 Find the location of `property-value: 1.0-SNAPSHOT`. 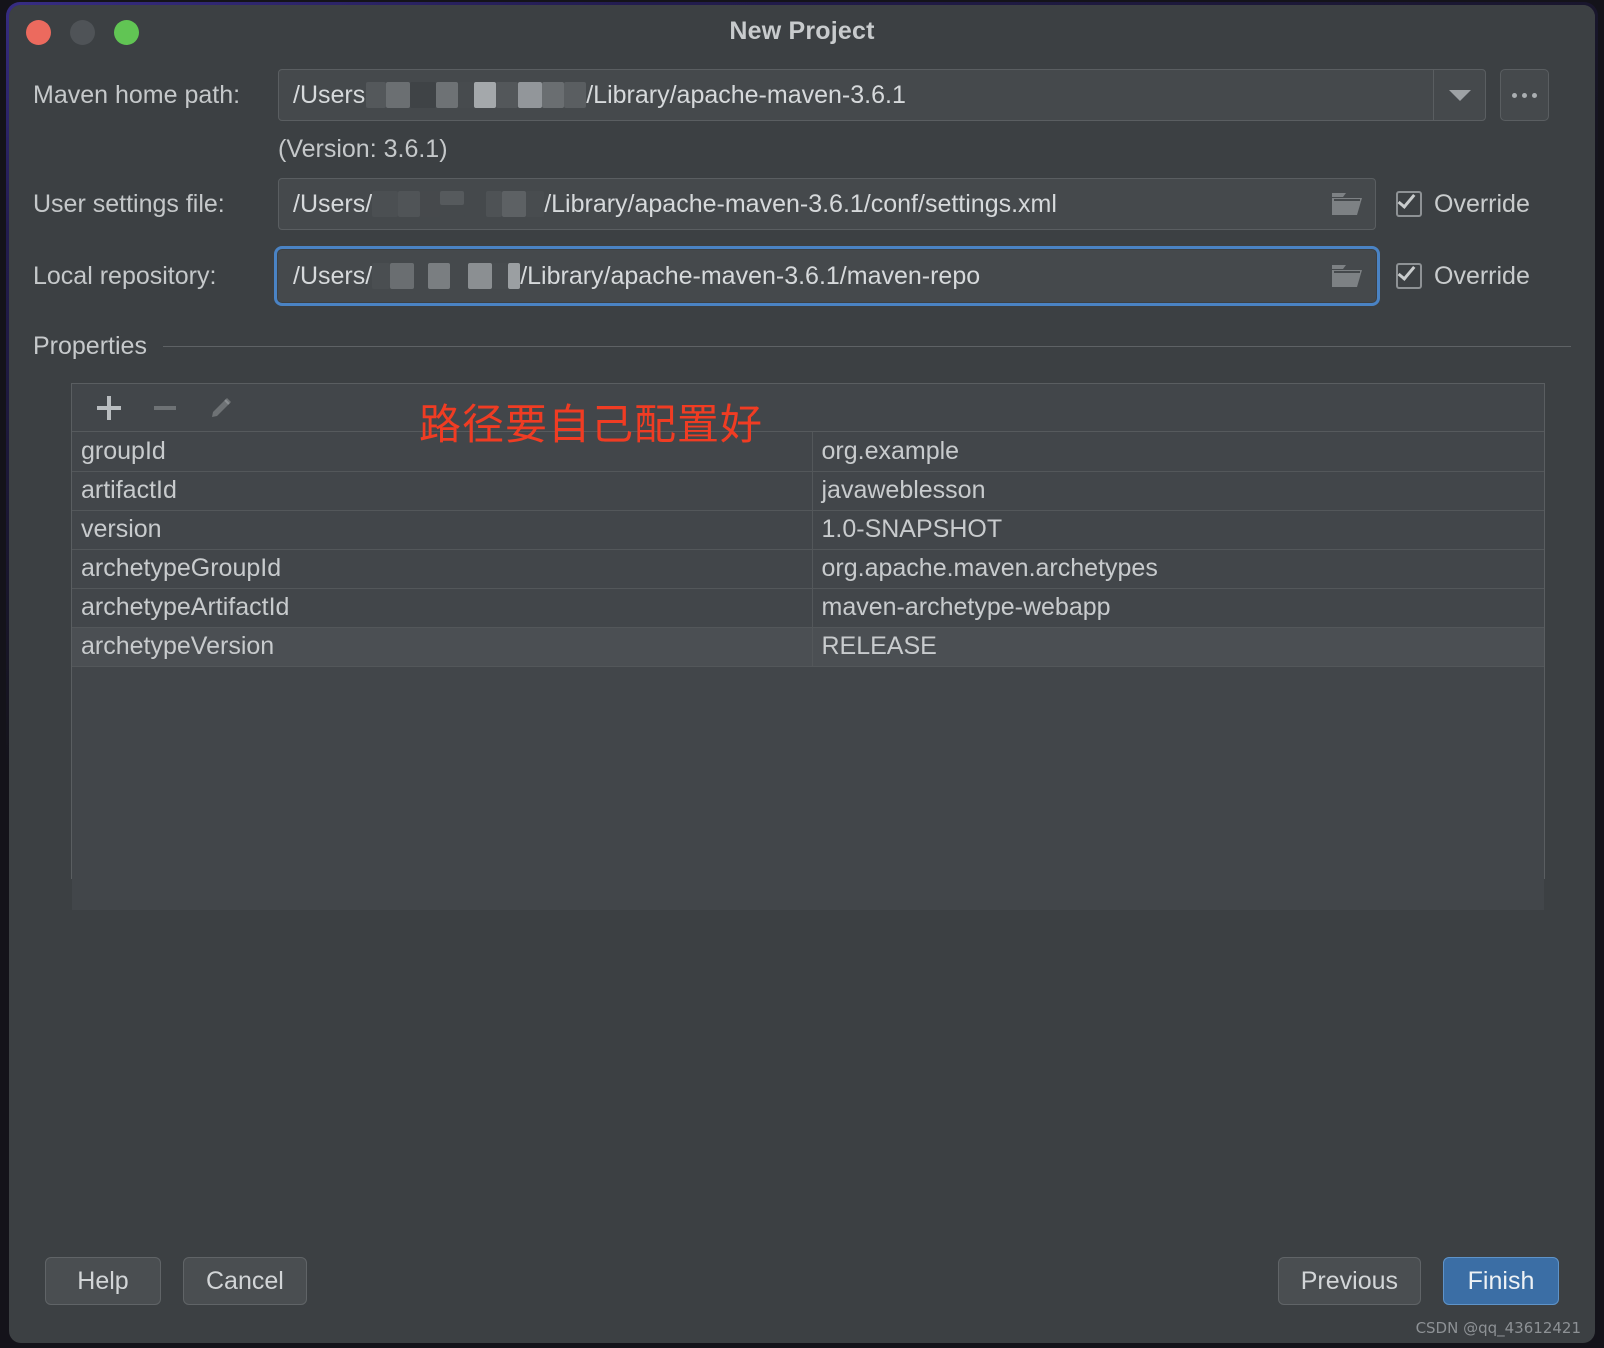

property-value: 1.0-SNAPSHOT is located at coordinates (1178, 530).